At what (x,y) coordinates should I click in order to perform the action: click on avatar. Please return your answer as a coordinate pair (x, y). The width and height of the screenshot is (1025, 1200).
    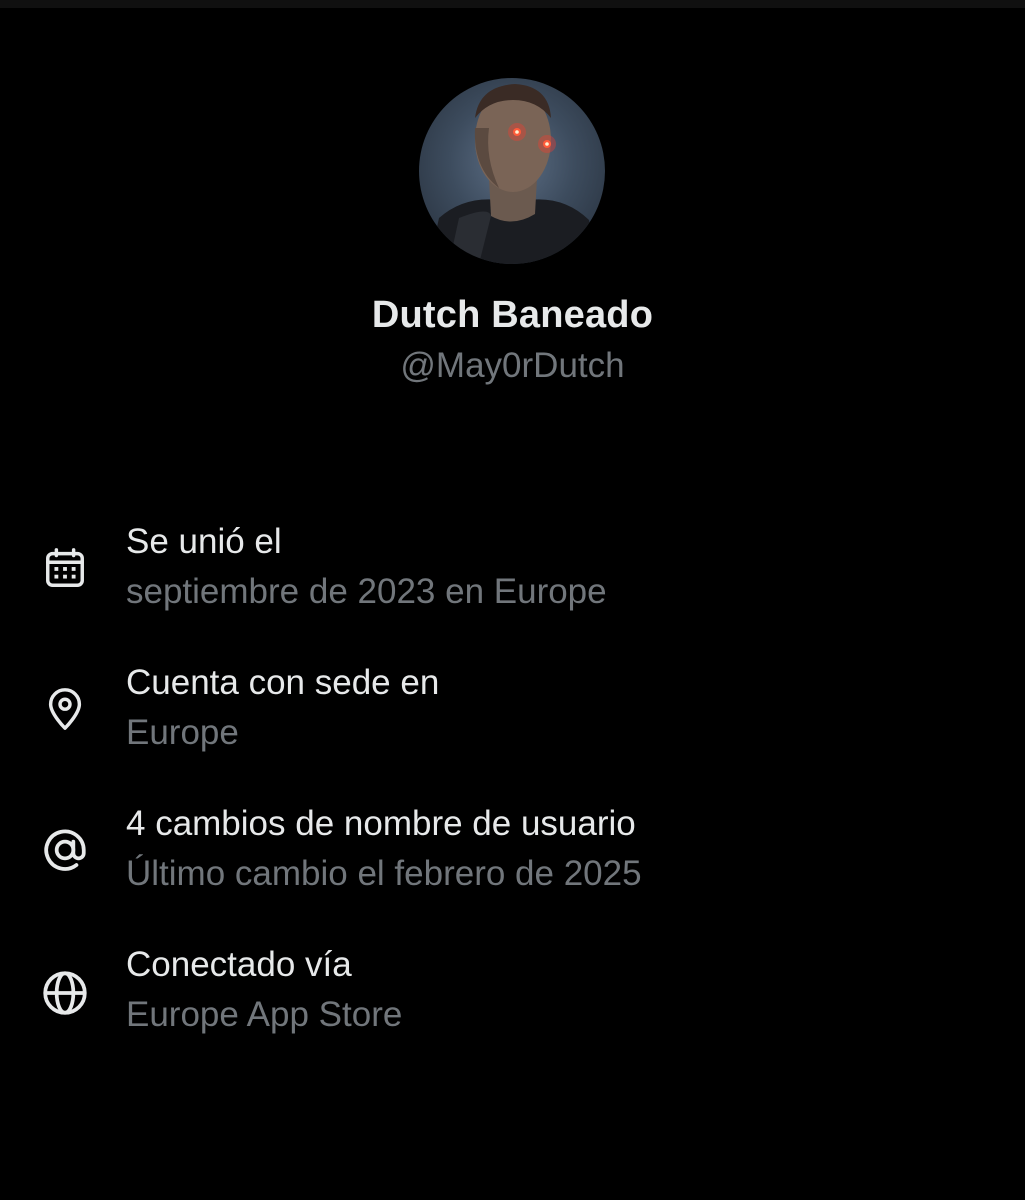
    Looking at the image, I should click on (512, 171).